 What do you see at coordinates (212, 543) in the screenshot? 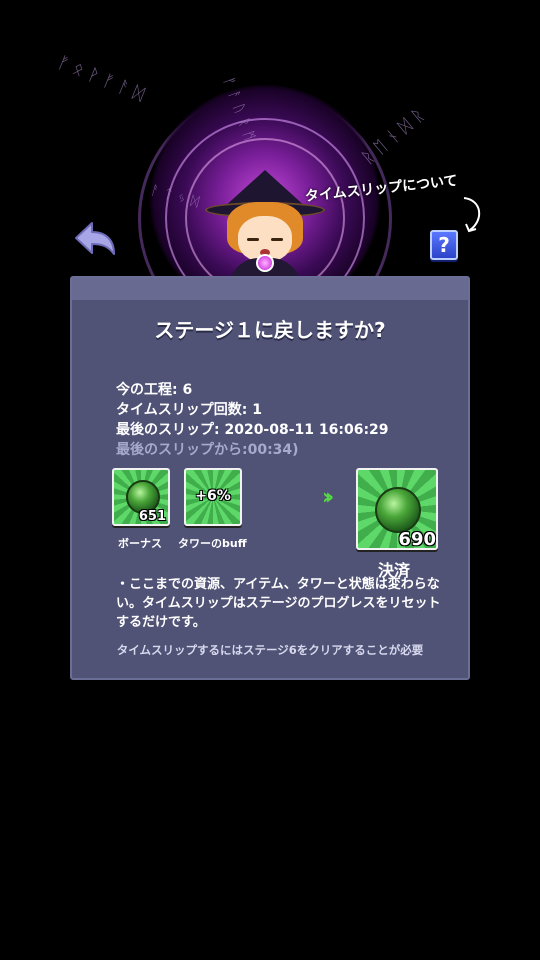
I see `tower-buff-label: タワーのbuff` at bounding box center [212, 543].